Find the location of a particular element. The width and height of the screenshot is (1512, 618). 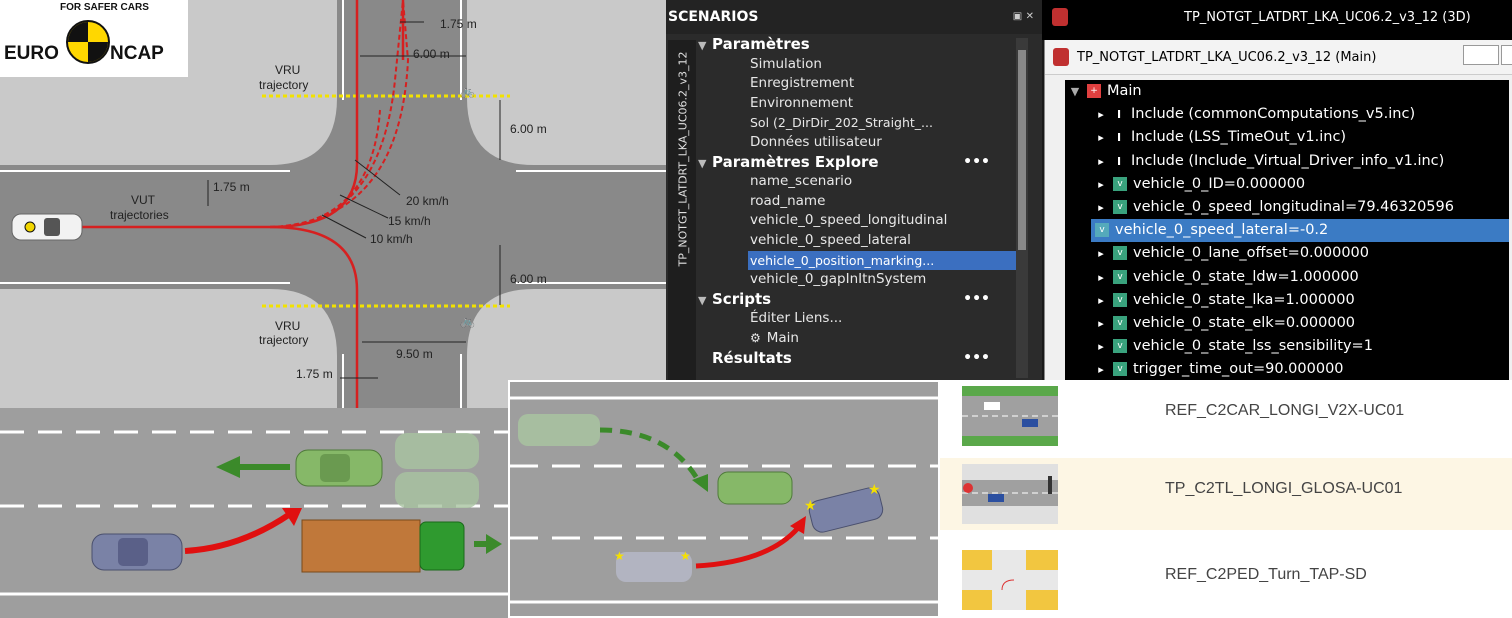

tree-row-selected: v vehicle_0_speed_lateral=-0.2 is located at coordinates (1300, 231).